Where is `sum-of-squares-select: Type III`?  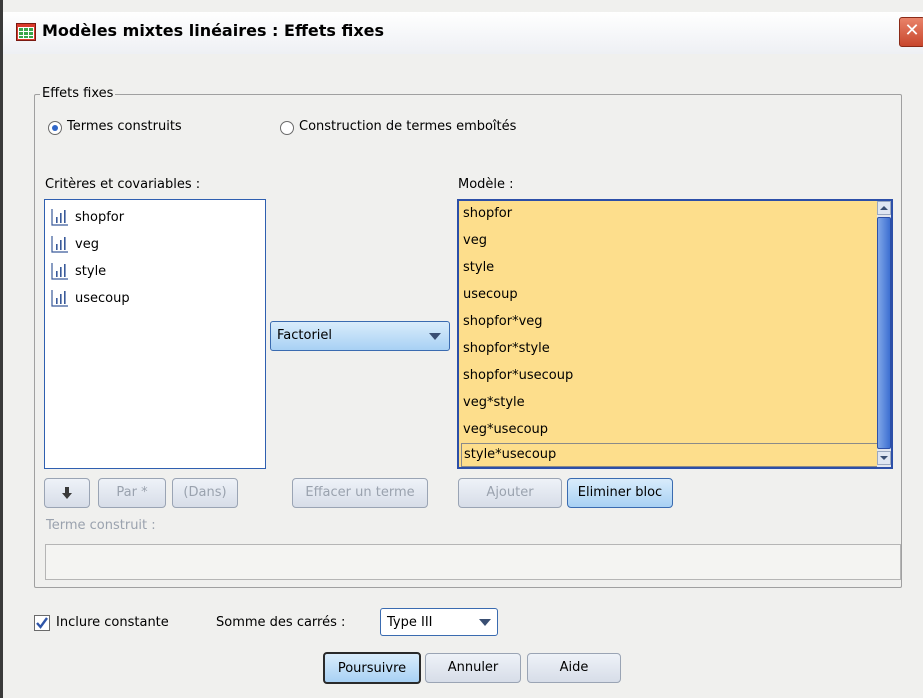
sum-of-squares-select: Type III is located at coordinates (439, 622).